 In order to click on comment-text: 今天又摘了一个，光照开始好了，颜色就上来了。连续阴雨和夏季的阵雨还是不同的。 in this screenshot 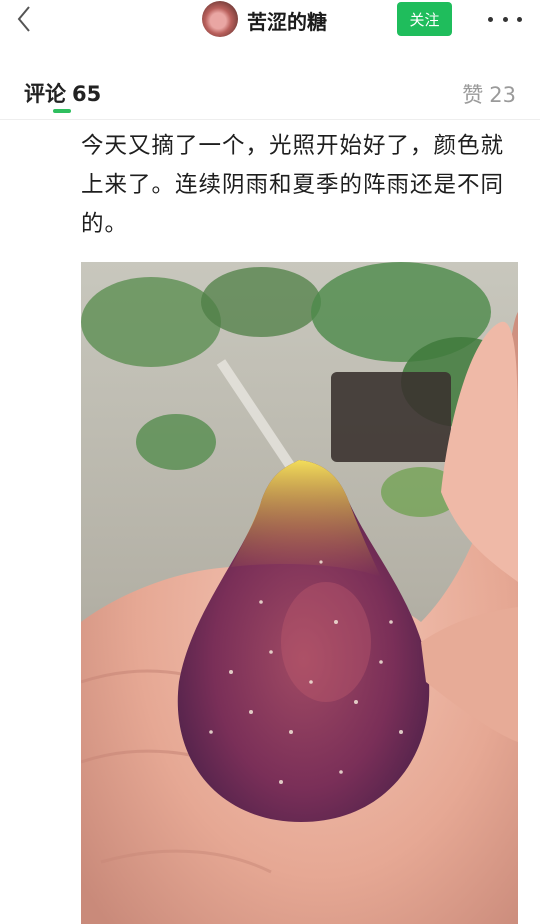, I will do `click(293, 185)`.